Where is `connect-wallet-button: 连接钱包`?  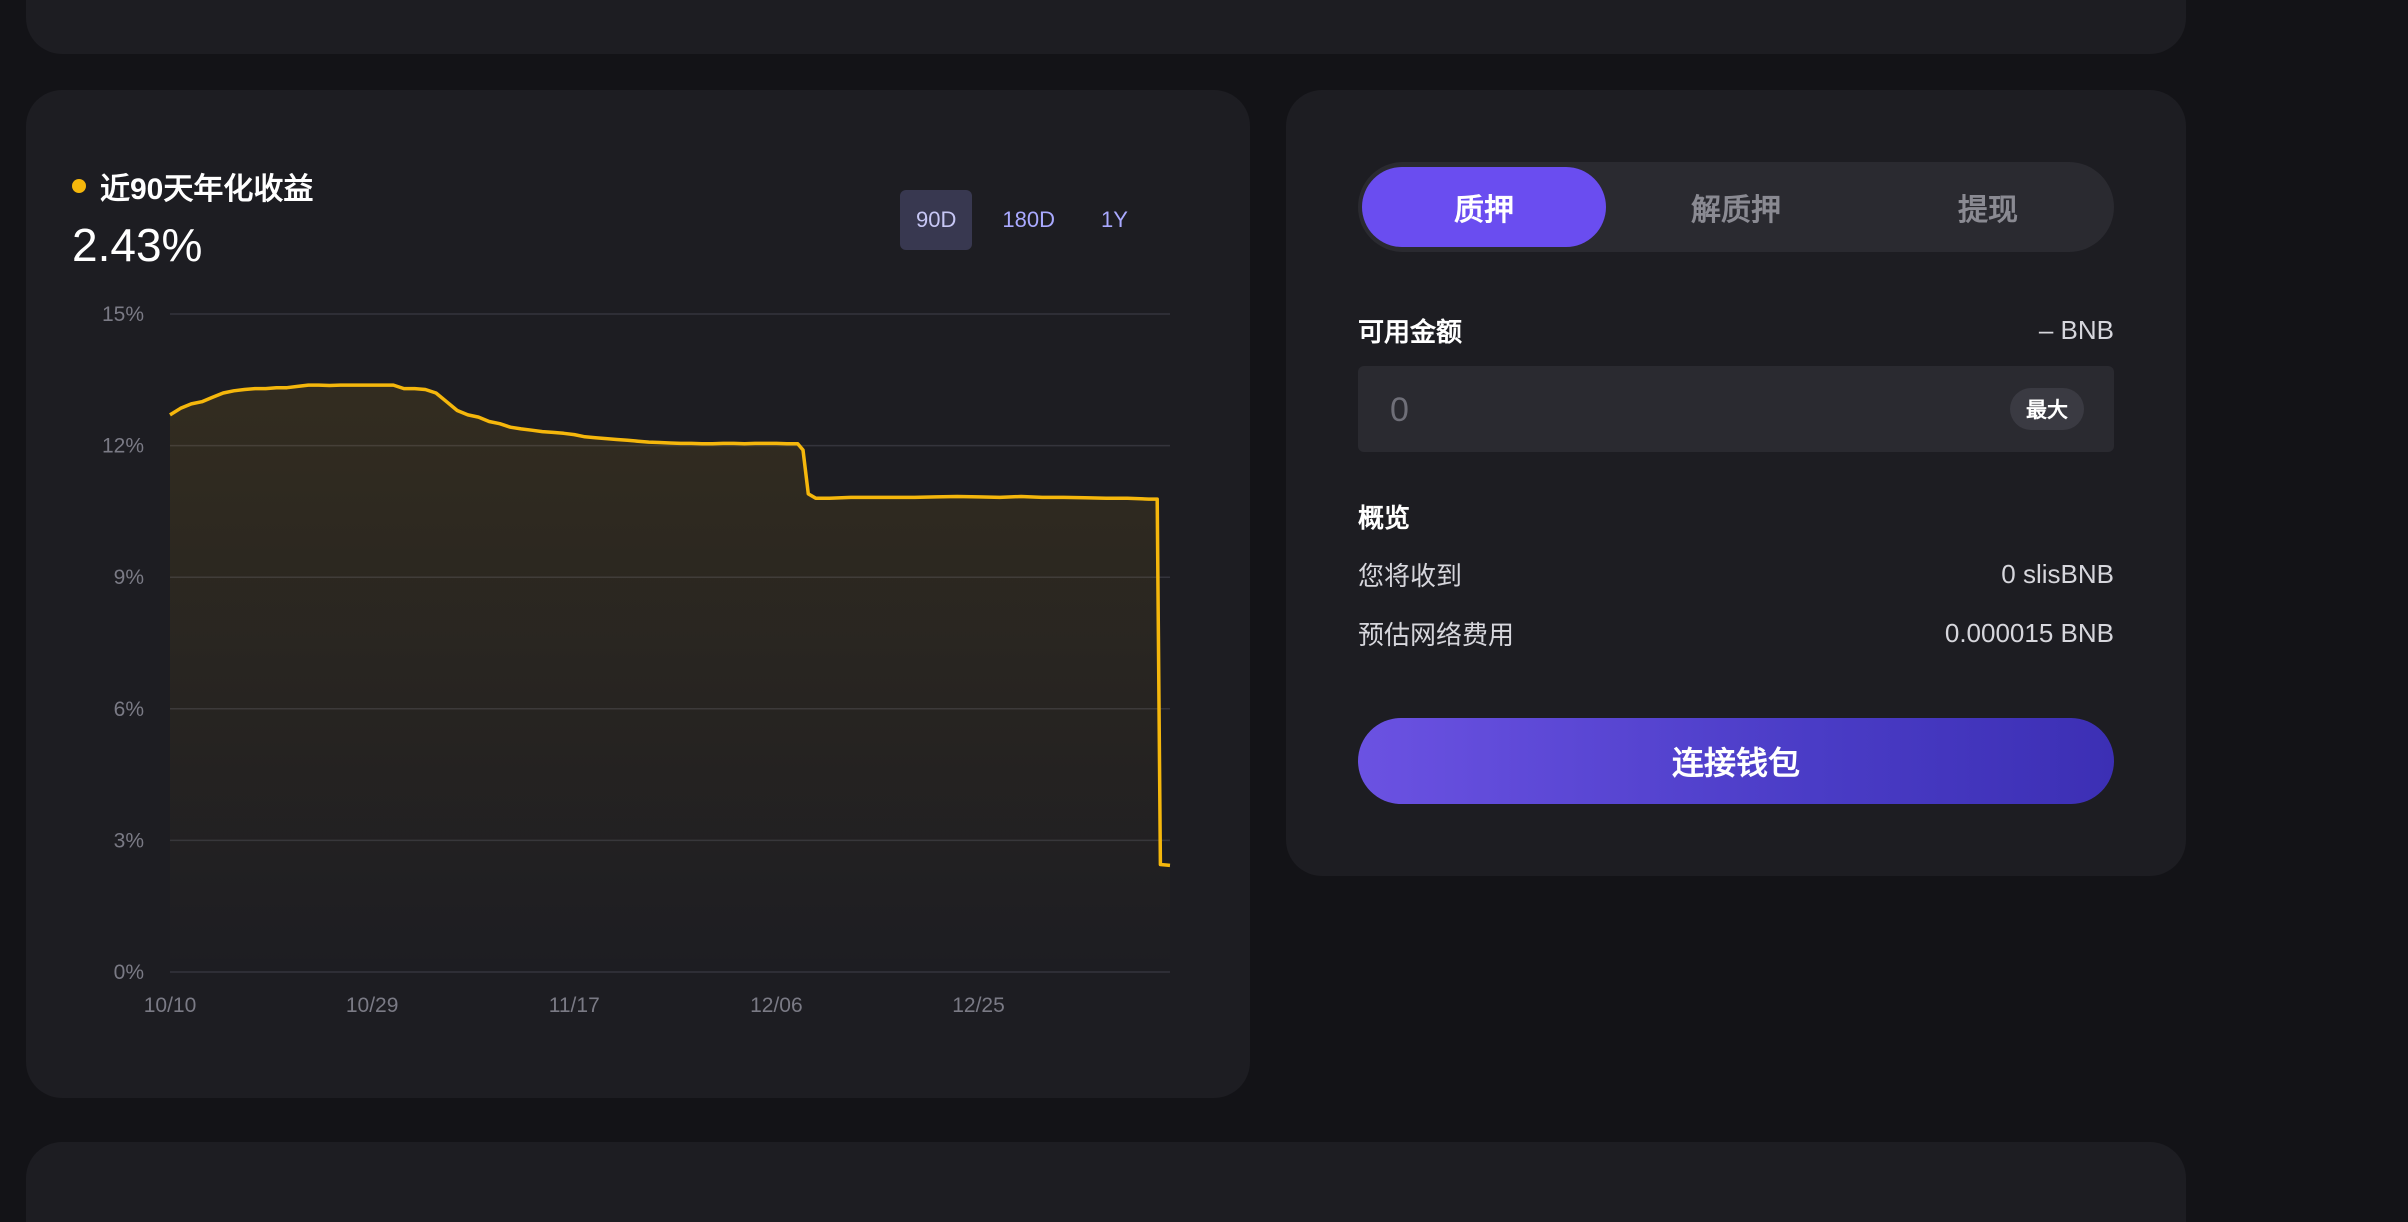
connect-wallet-button: 连接钱包 is located at coordinates (1736, 761).